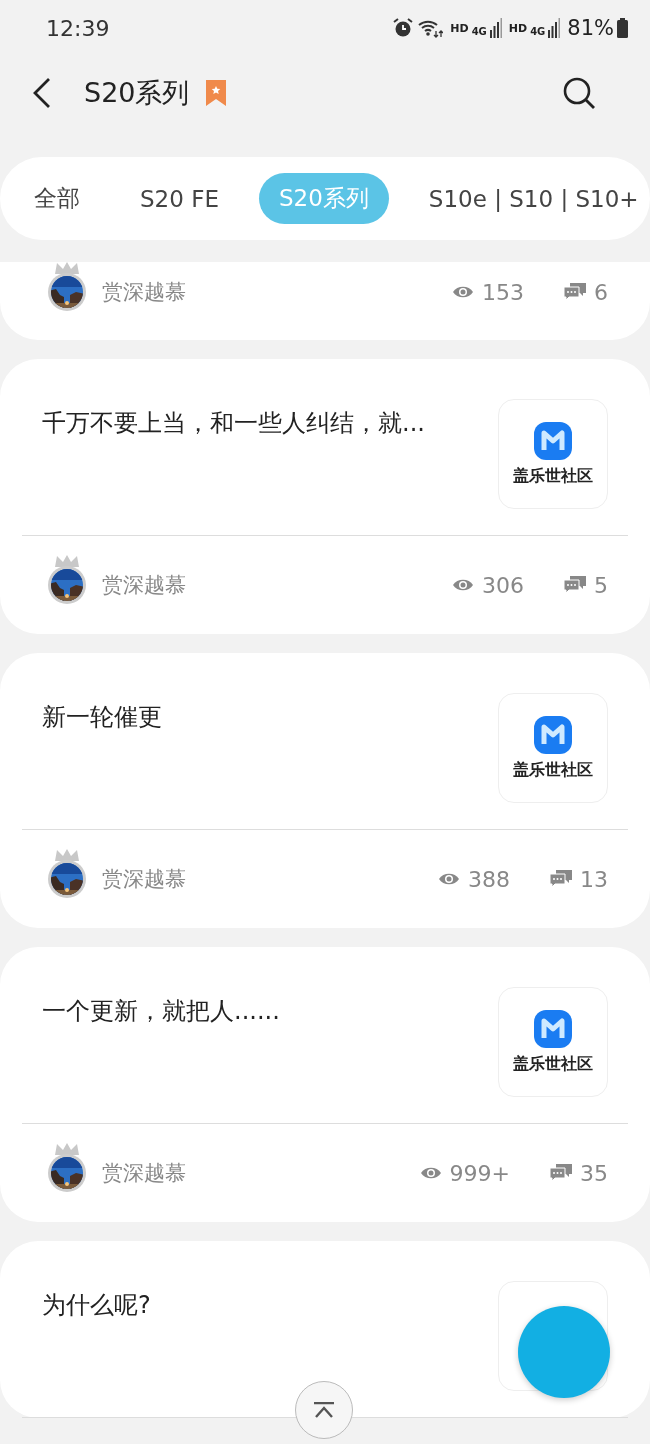 The height and width of the screenshot is (1444, 650). What do you see at coordinates (137, 93) in the screenshot?
I see `page-title: S20系列` at bounding box center [137, 93].